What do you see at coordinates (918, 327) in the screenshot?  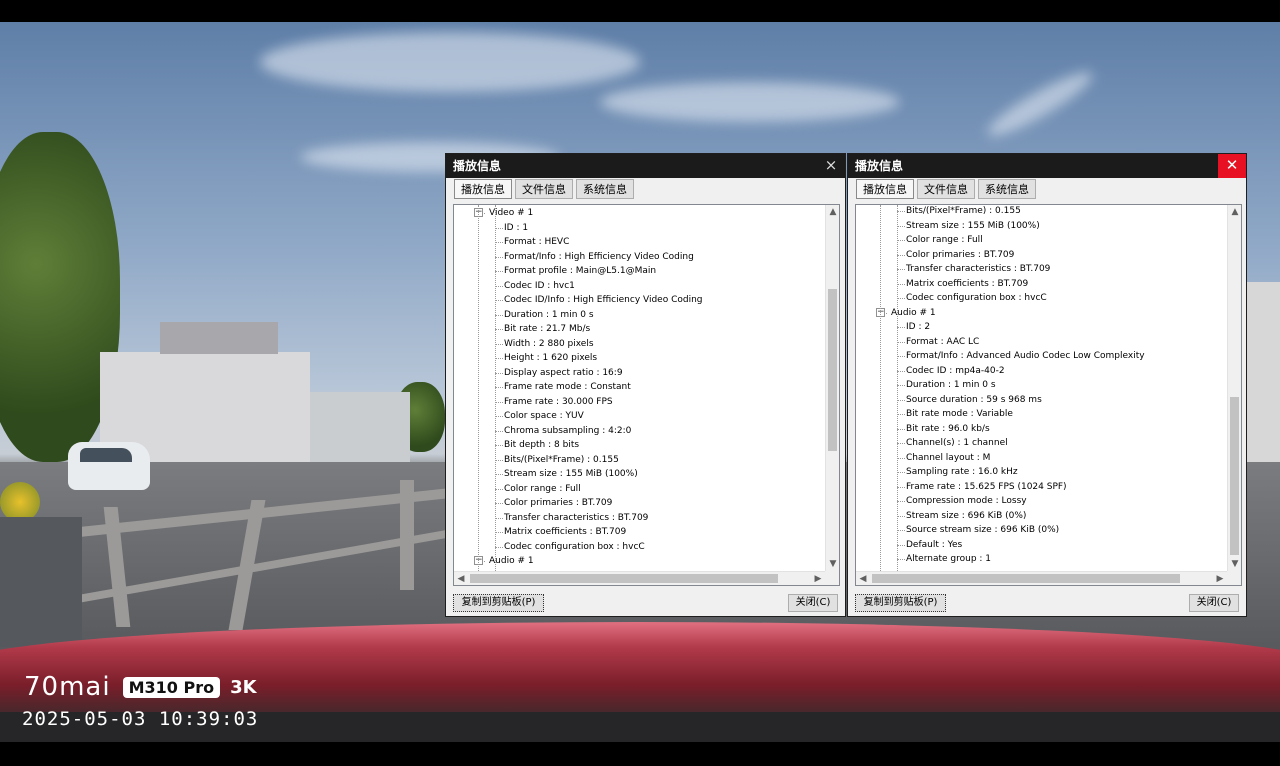 I see `tree-item: ID : 2` at bounding box center [918, 327].